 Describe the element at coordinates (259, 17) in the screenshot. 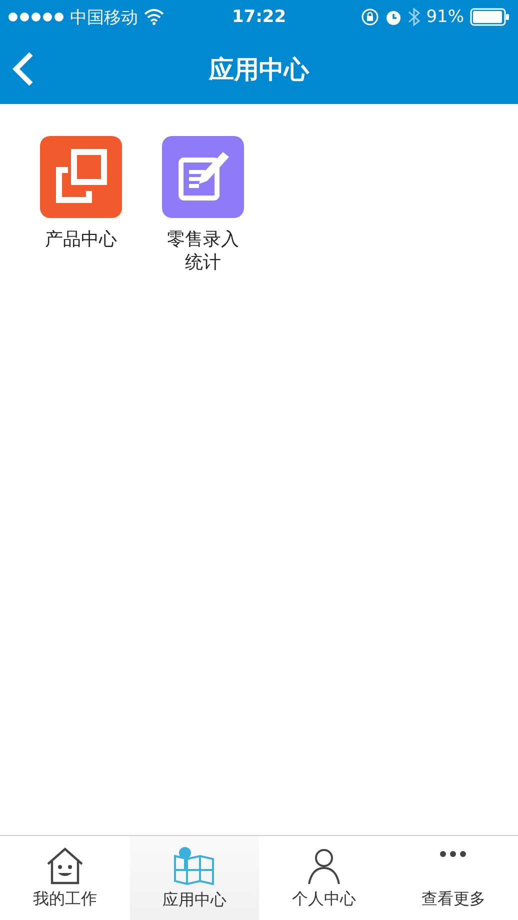

I see `clock-time: 17:22` at that location.